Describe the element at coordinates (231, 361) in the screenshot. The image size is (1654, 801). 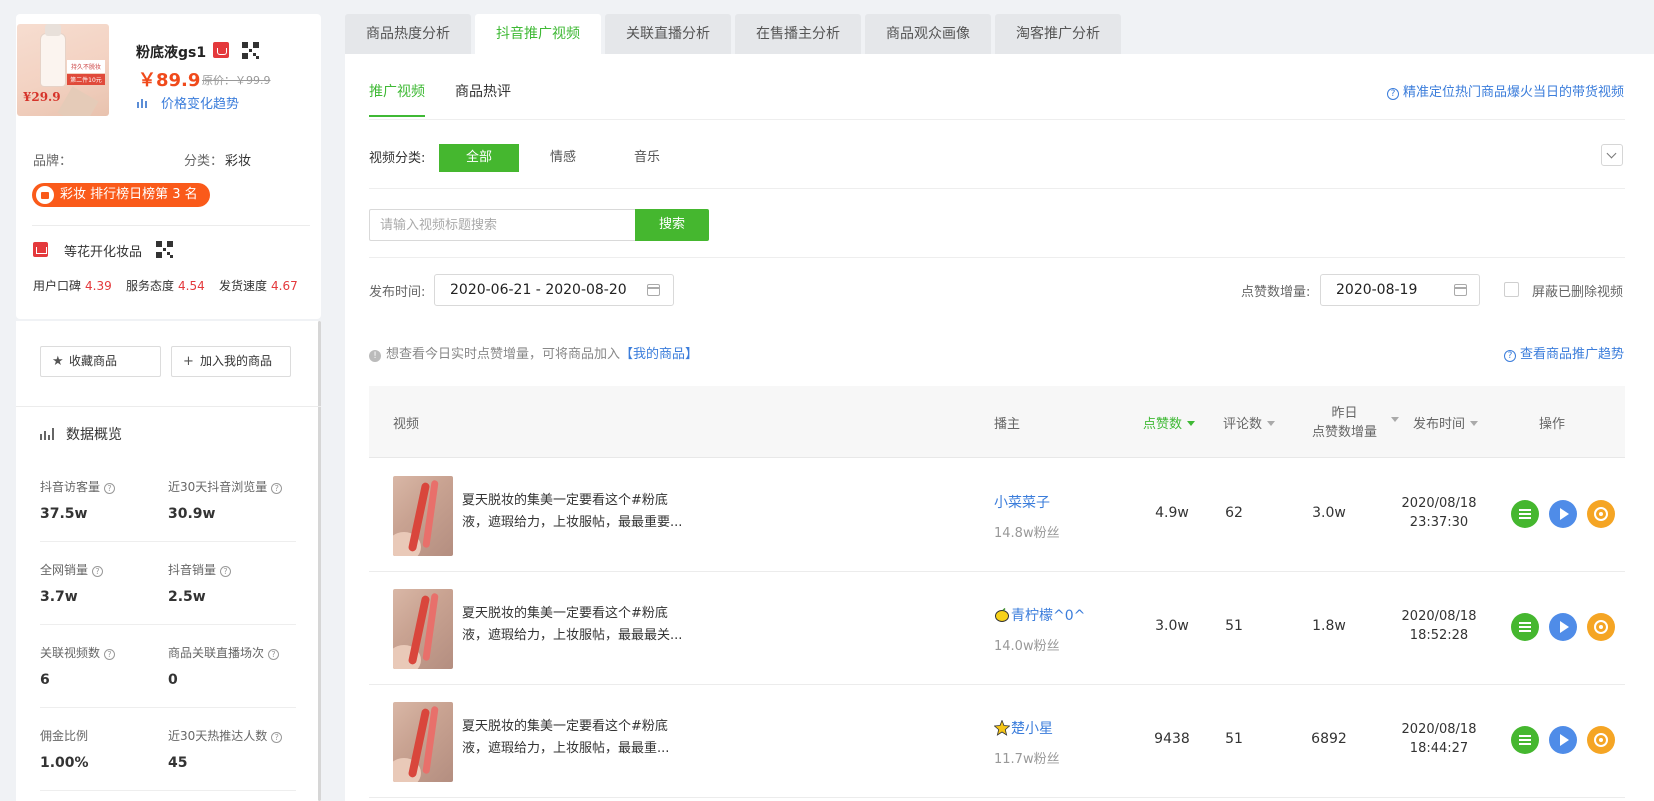
I see `add-my-product-button: + 加入我的商品` at that location.